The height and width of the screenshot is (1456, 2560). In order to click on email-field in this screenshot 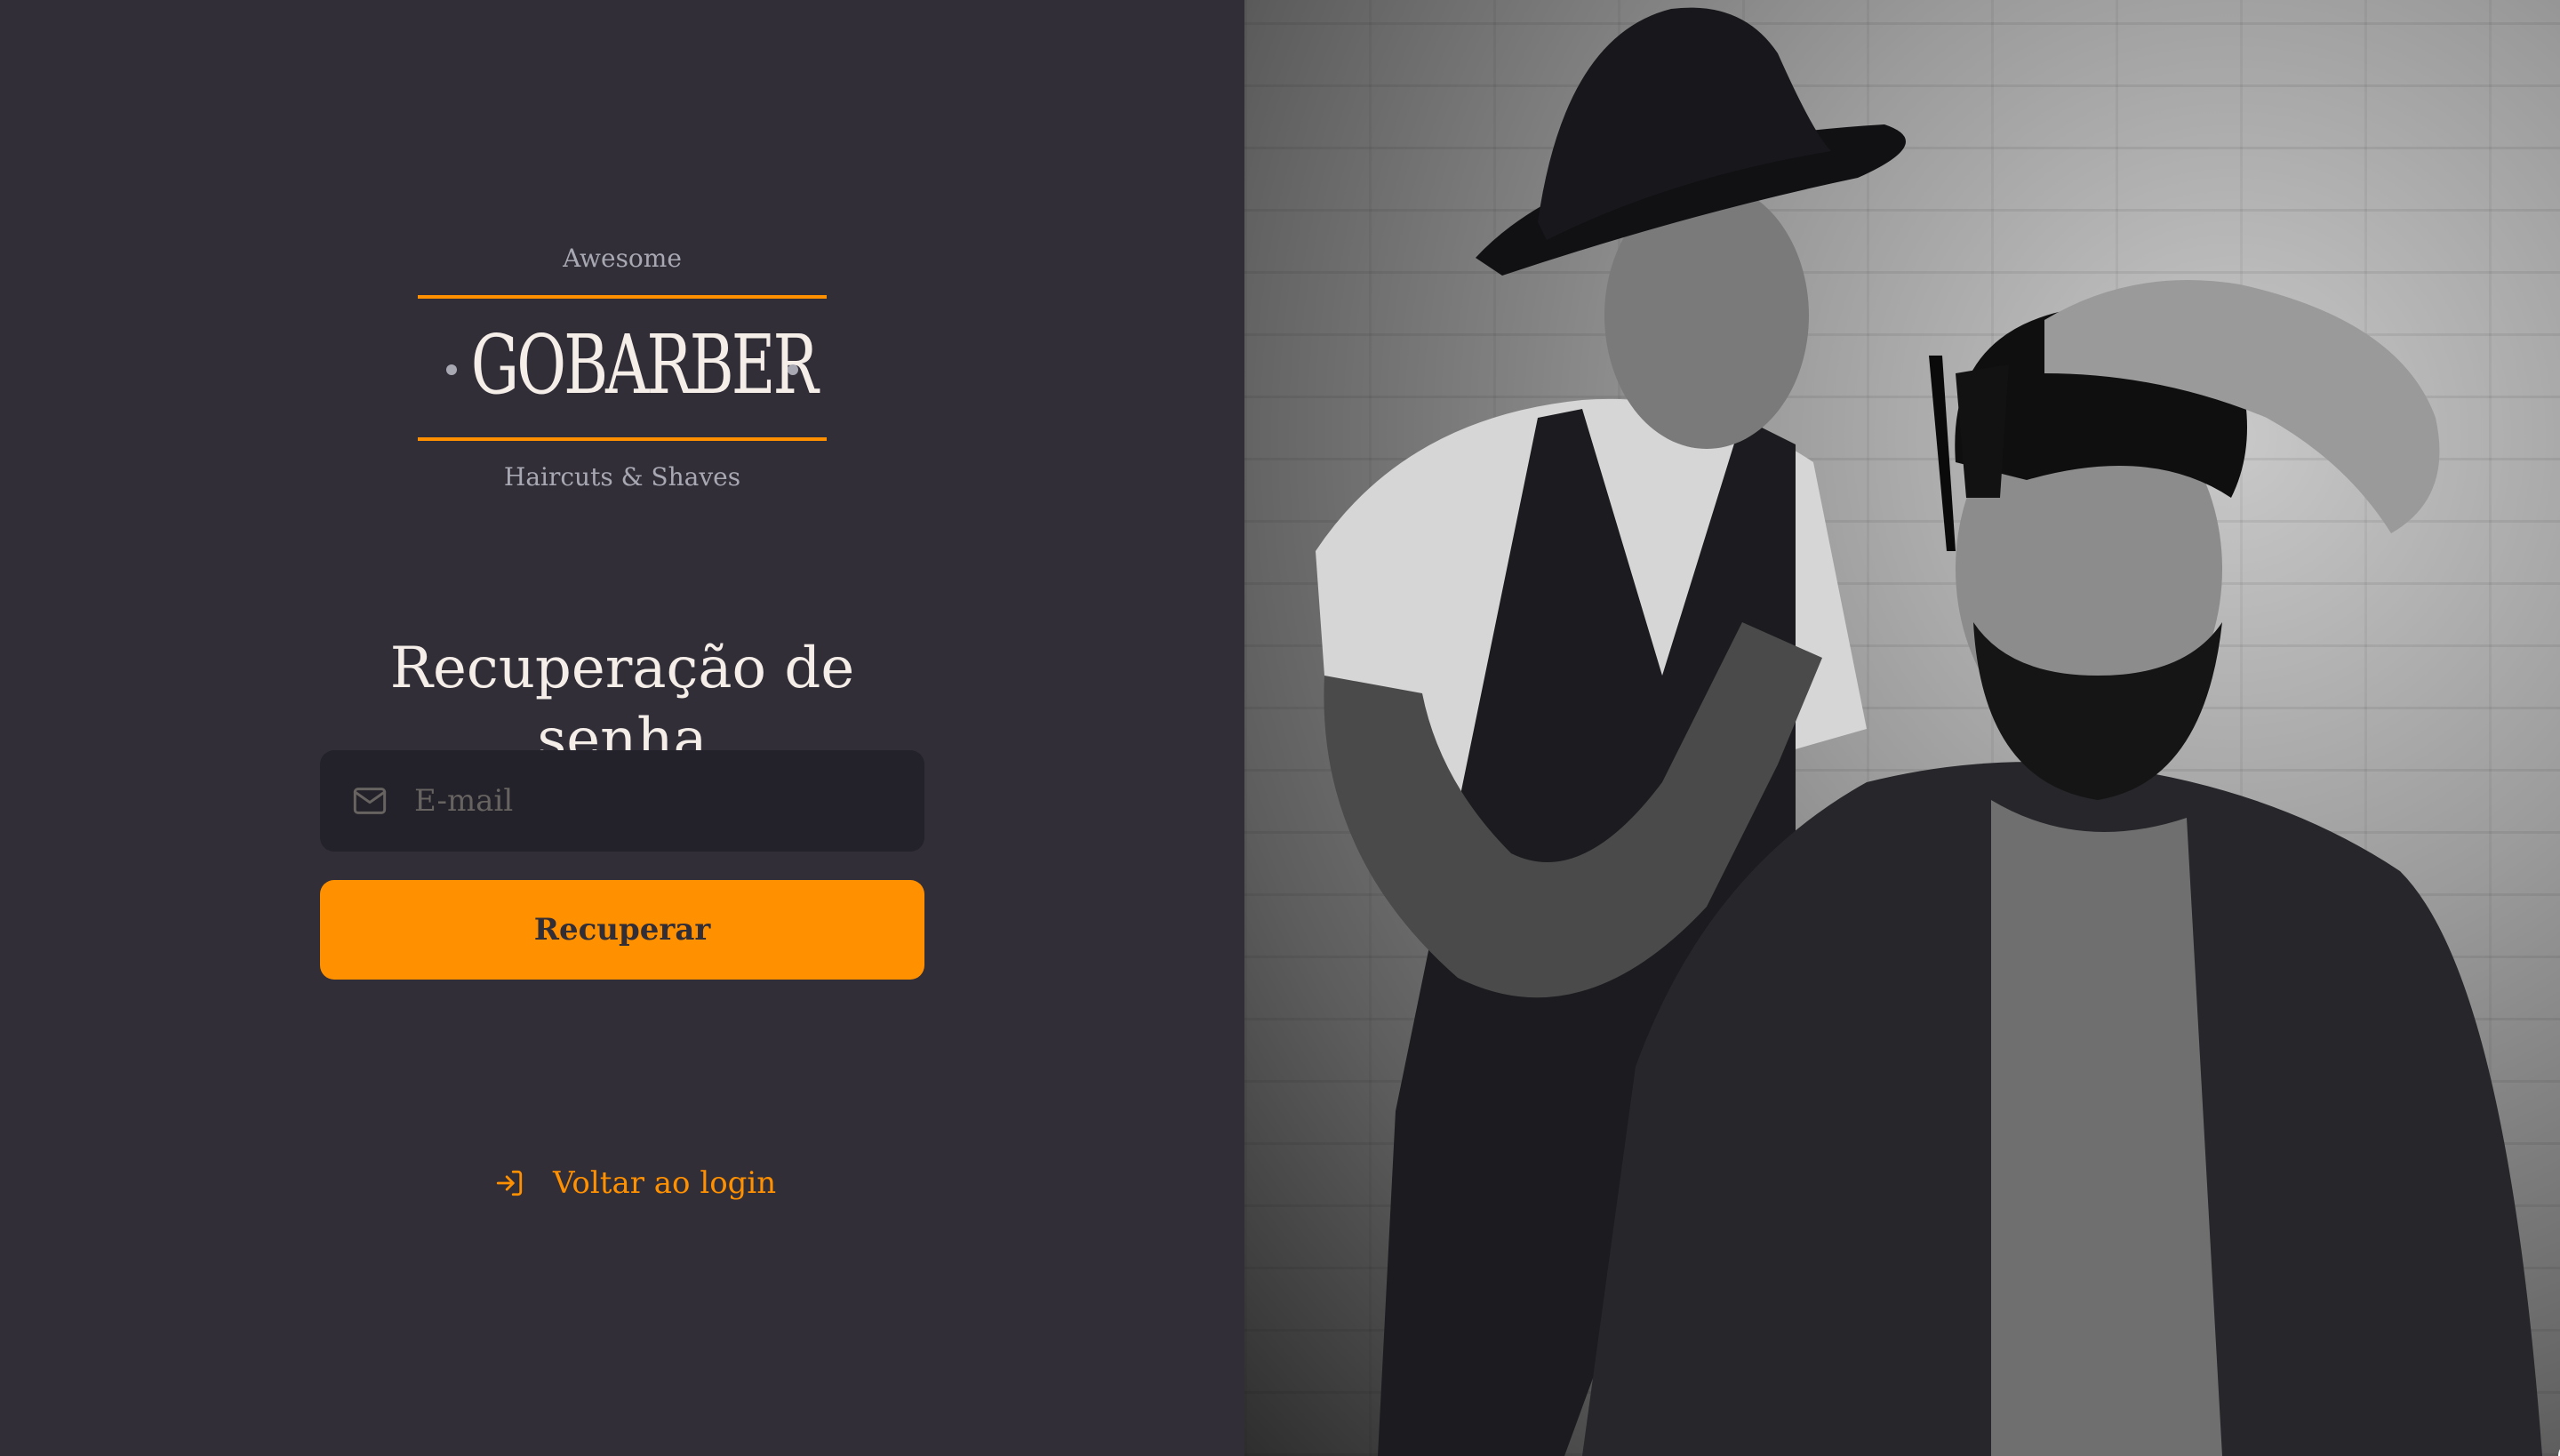, I will do `click(622, 801)`.